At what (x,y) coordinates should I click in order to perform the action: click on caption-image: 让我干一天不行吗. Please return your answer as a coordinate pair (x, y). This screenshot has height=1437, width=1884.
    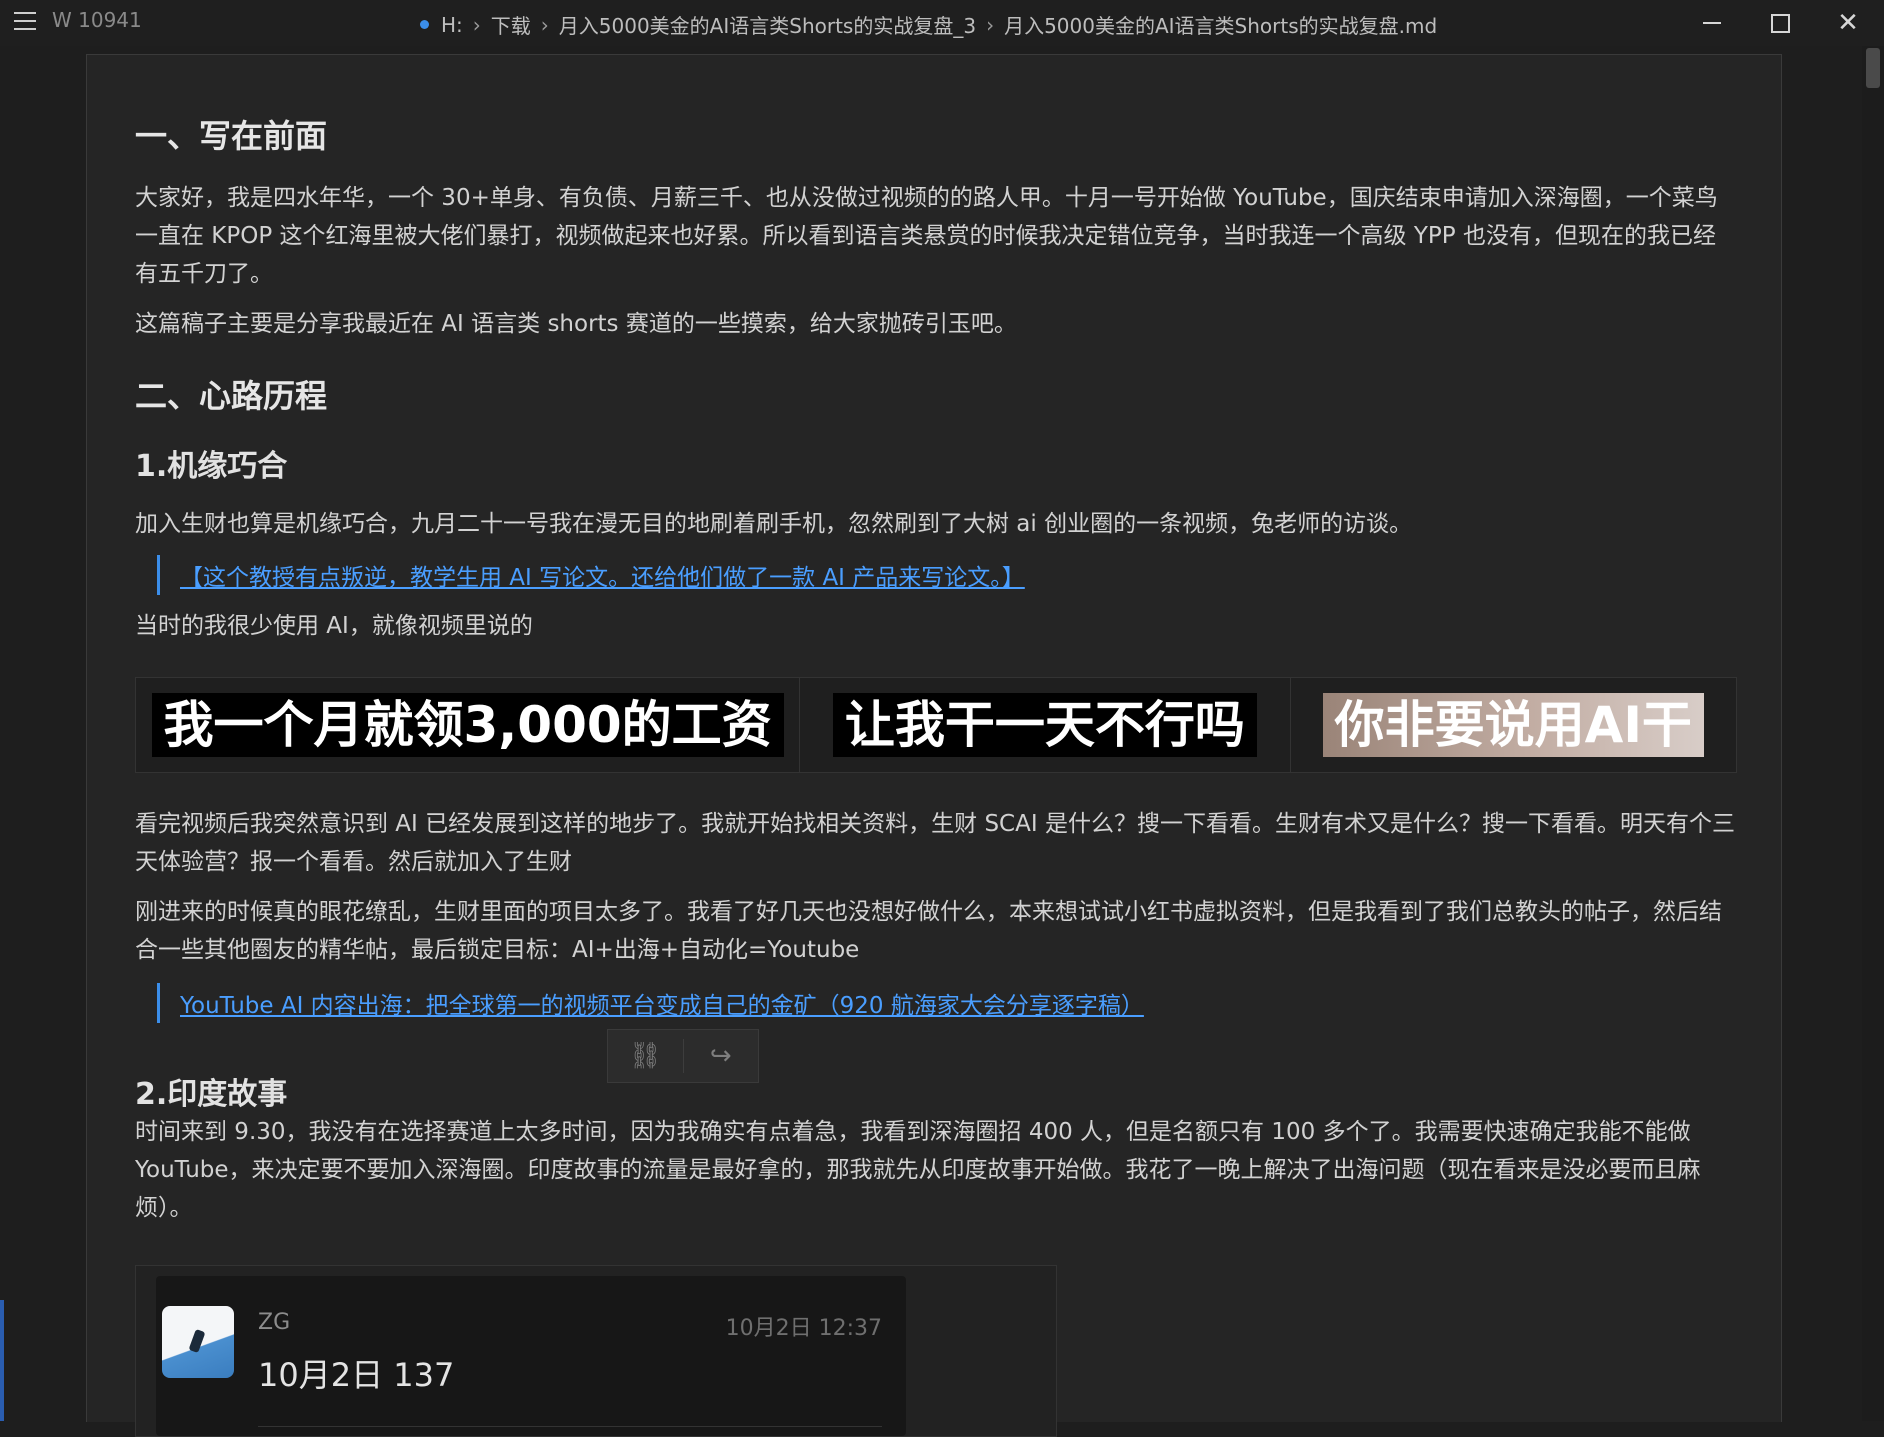
    Looking at the image, I should click on (1045, 725).